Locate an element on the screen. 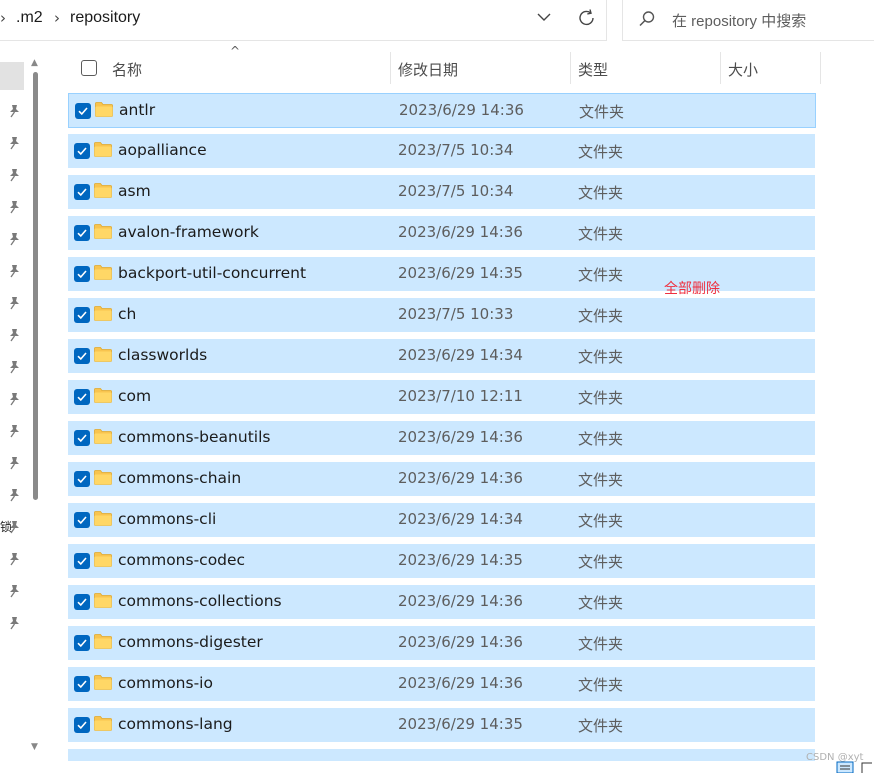  search-input: 在 repository 中搜索 is located at coordinates (739, 20).